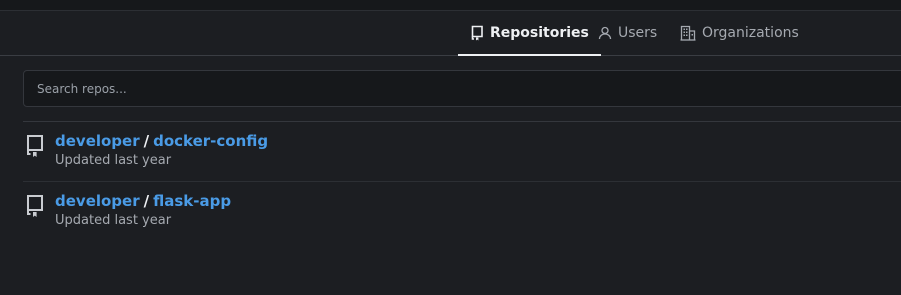 This screenshot has width=901, height=295. Describe the element at coordinates (192, 201) in the screenshot. I see `repo-name-link: flask-app` at that location.